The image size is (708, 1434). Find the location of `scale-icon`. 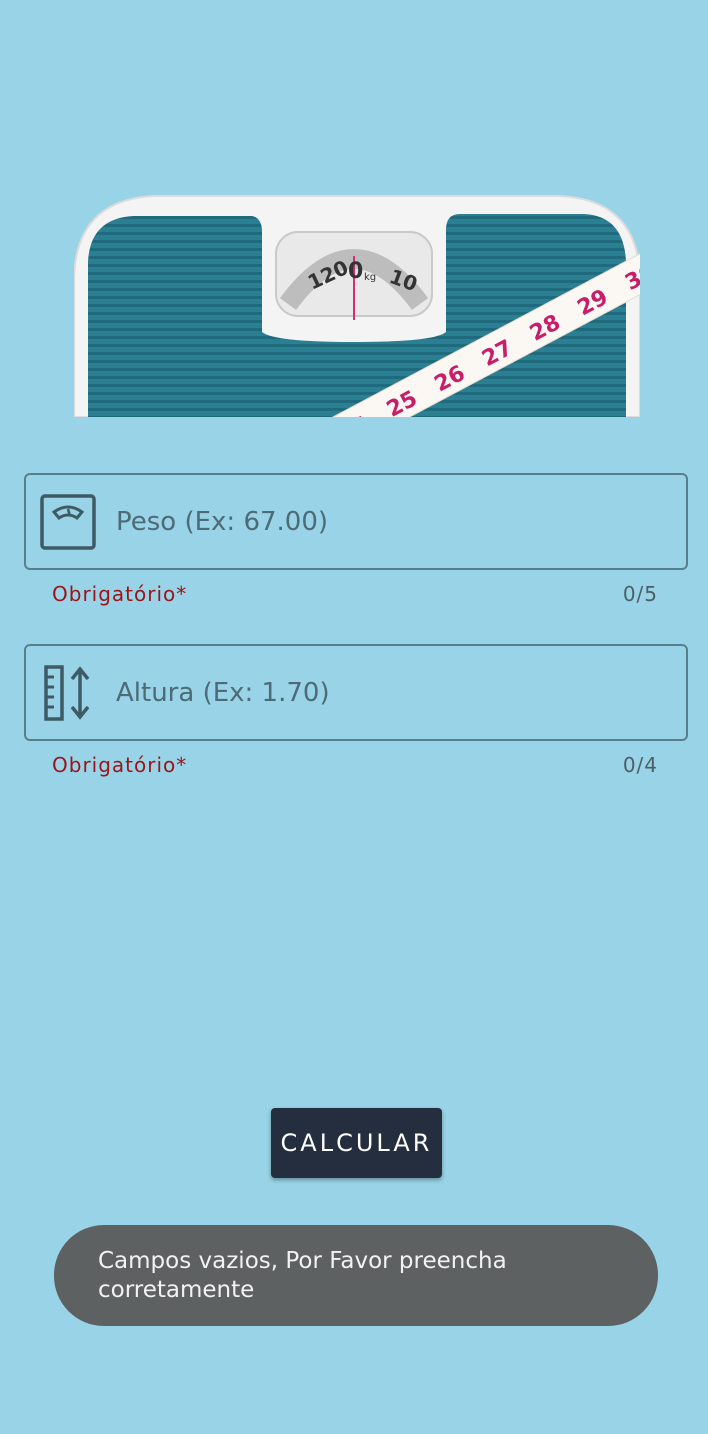

scale-icon is located at coordinates (68, 522).